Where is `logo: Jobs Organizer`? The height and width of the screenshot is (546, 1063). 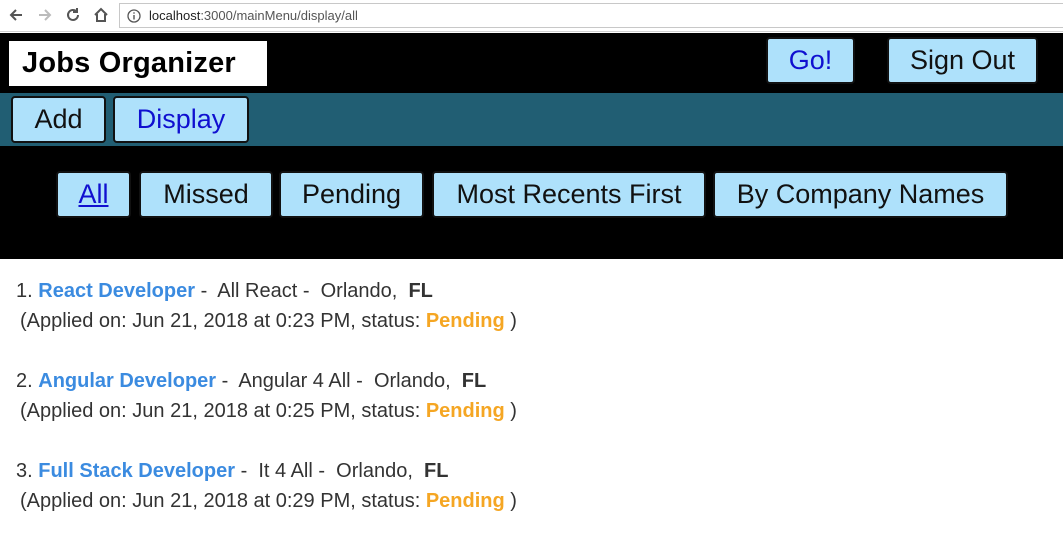 logo: Jobs Organizer is located at coordinates (138, 63).